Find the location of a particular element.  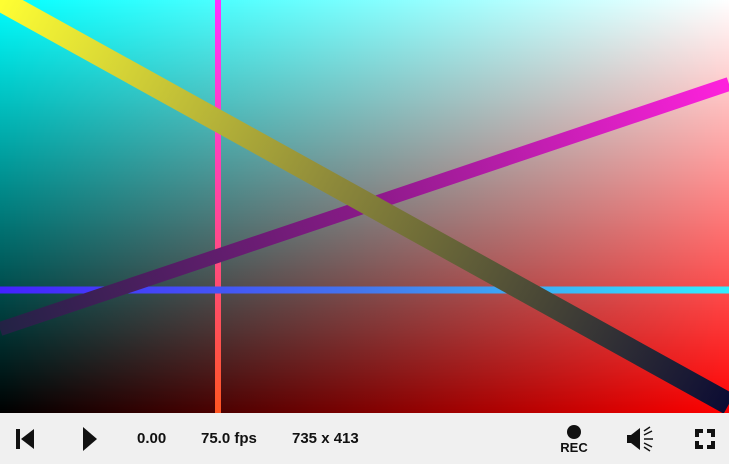

fullscreen-icon is located at coordinates (705, 438).